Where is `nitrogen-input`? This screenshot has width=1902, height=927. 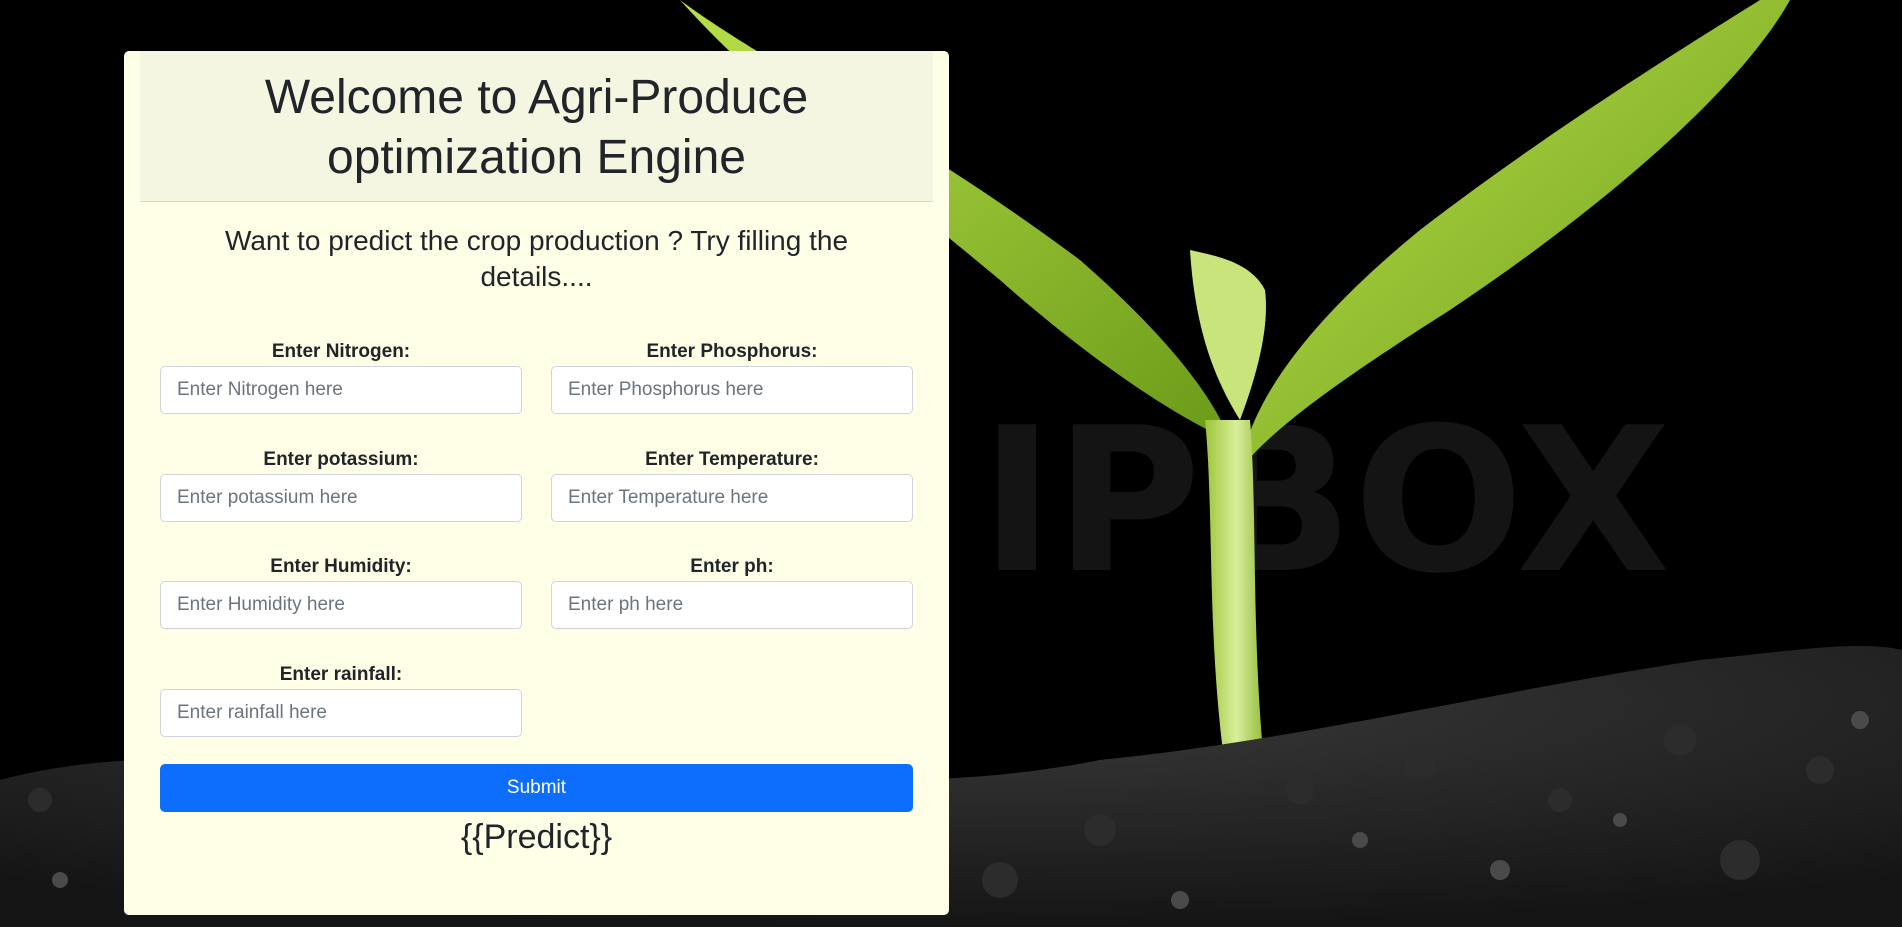 nitrogen-input is located at coordinates (341, 390).